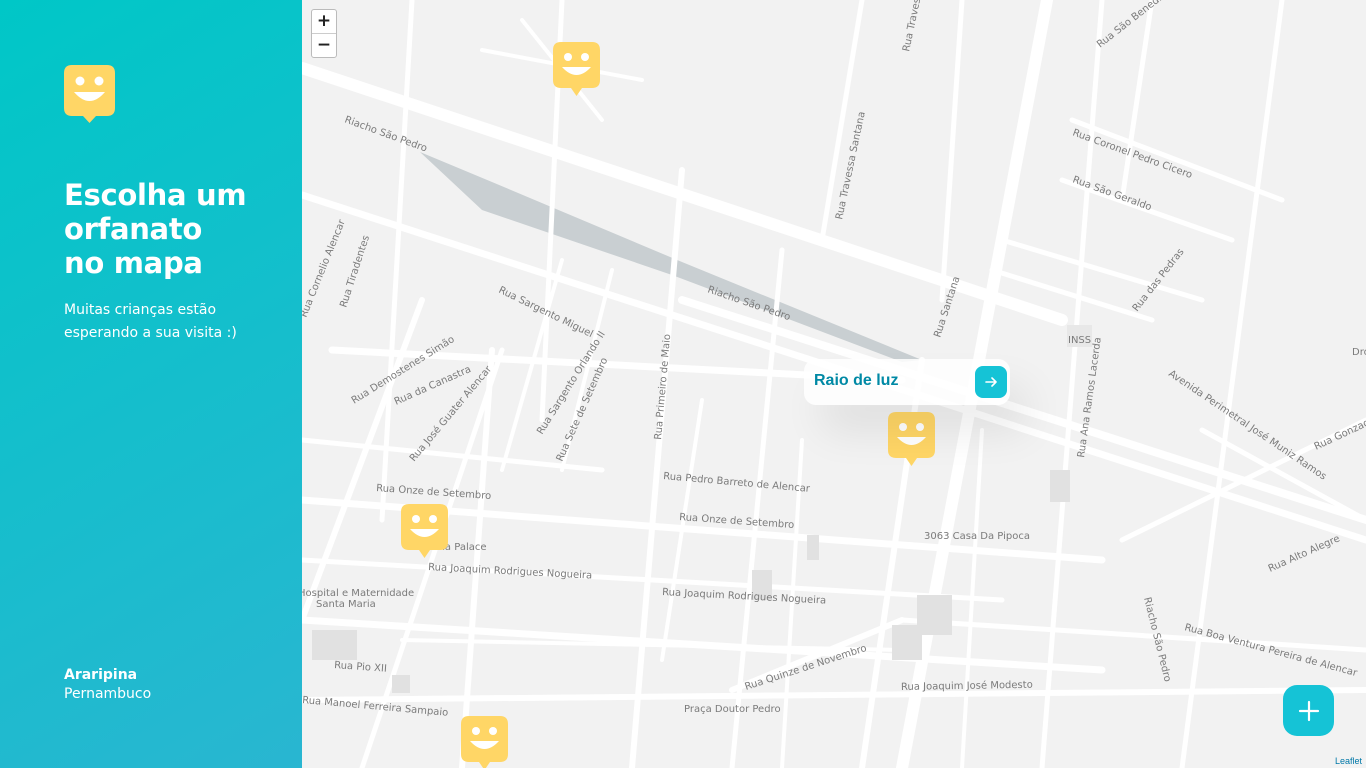  I want to click on street-label: 3063 Casa Da Pipoca, so click(977, 536).